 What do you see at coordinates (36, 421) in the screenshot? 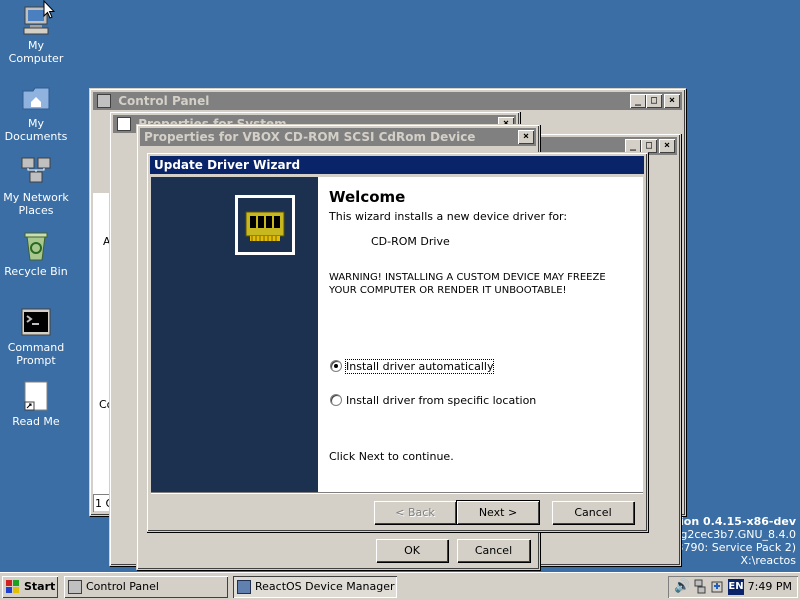
I see `desktop-icon-label: Read Me` at bounding box center [36, 421].